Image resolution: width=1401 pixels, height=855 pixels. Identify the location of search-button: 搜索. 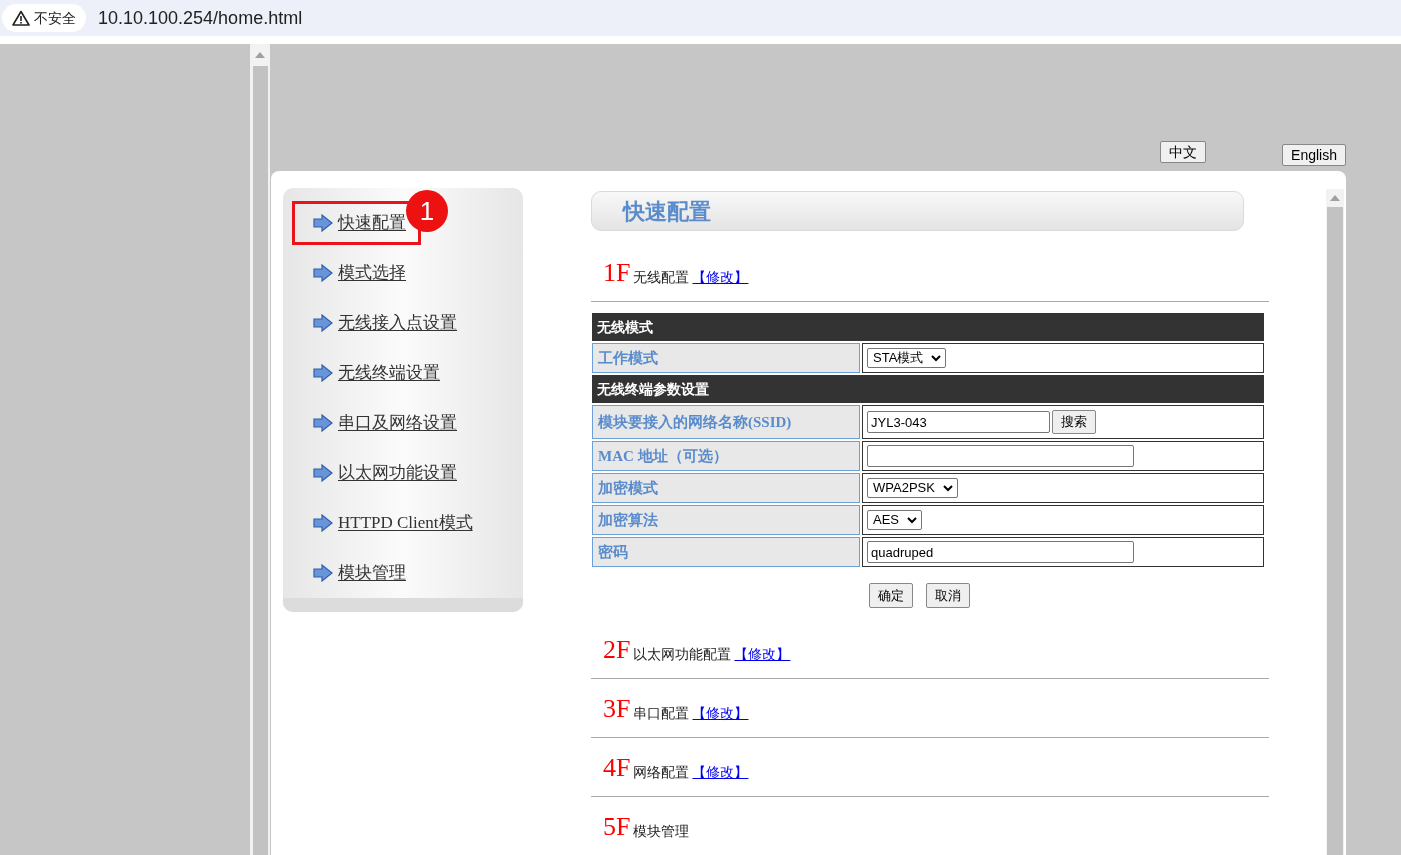
(1074, 422).